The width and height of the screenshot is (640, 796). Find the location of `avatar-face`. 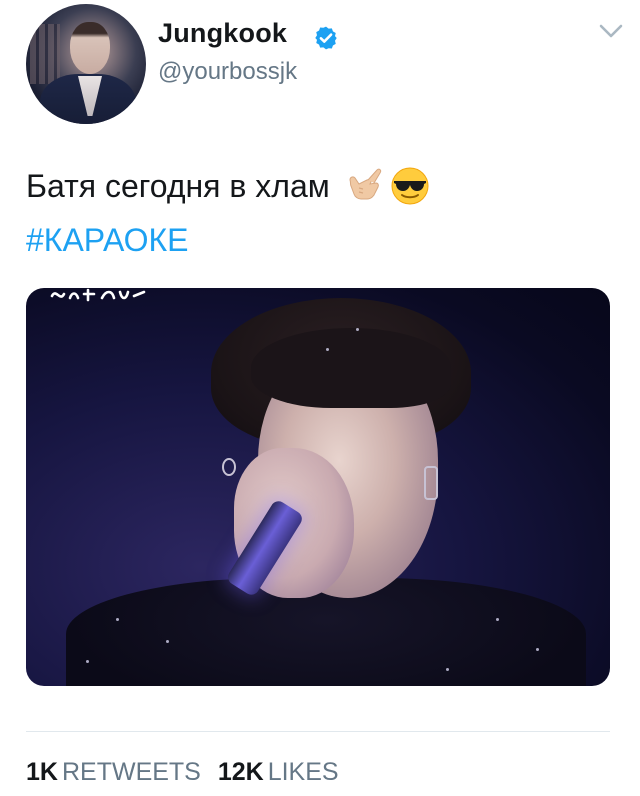

avatar-face is located at coordinates (90, 48).